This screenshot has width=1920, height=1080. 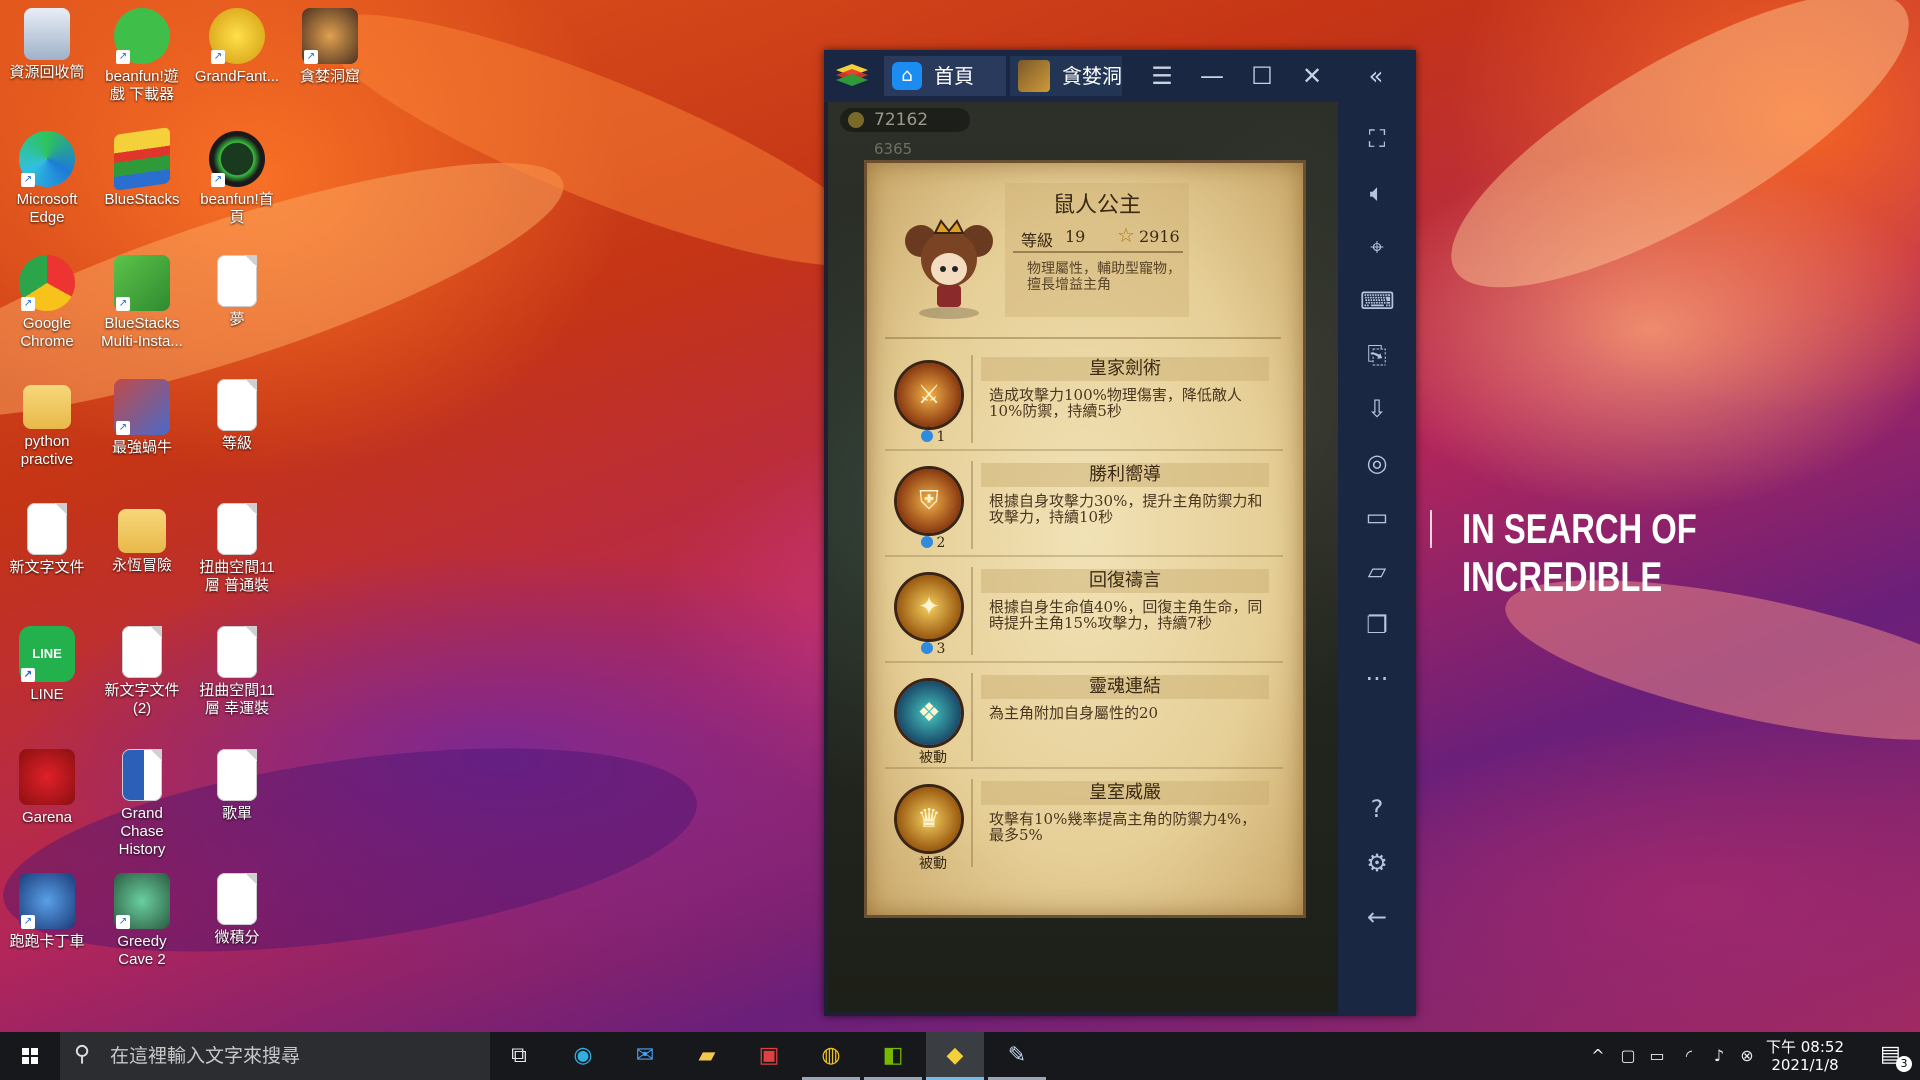 I want to click on desktop-icon: ↗ Microsoft Edge, so click(x=47, y=176).